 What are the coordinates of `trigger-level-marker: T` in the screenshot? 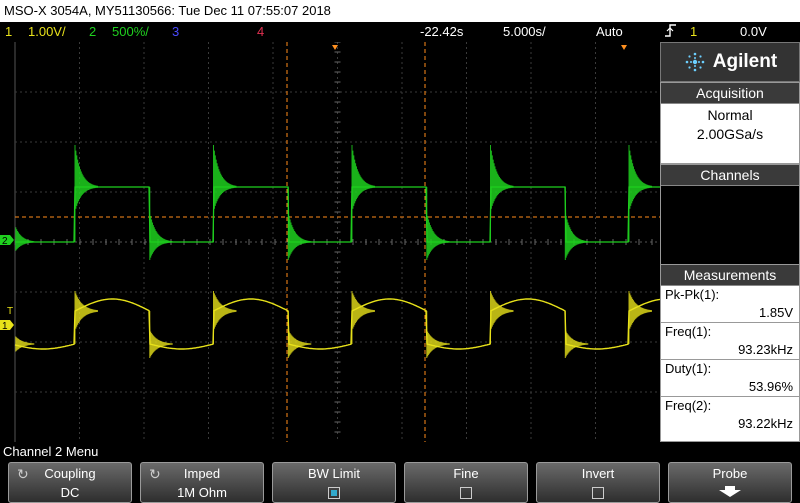 It's located at (10, 311).